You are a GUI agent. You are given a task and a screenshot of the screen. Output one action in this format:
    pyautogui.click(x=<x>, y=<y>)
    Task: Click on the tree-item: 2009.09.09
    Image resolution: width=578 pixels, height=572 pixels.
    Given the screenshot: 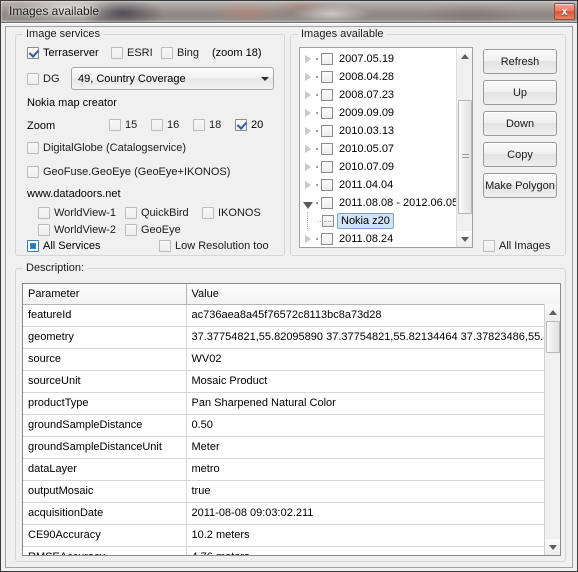 What is the action you would take?
    pyautogui.click(x=378, y=113)
    